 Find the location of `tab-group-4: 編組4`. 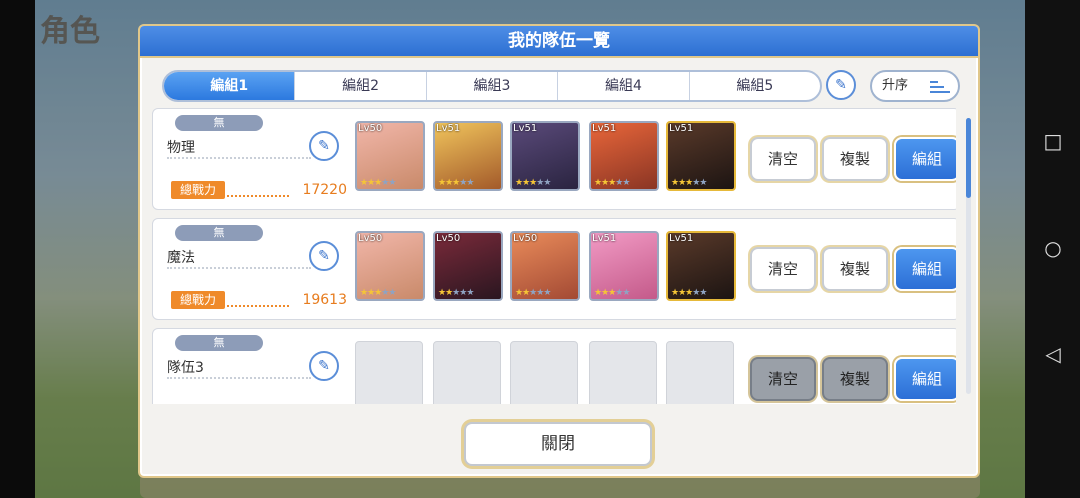

tab-group-4: 編組4 is located at coordinates (624, 86).